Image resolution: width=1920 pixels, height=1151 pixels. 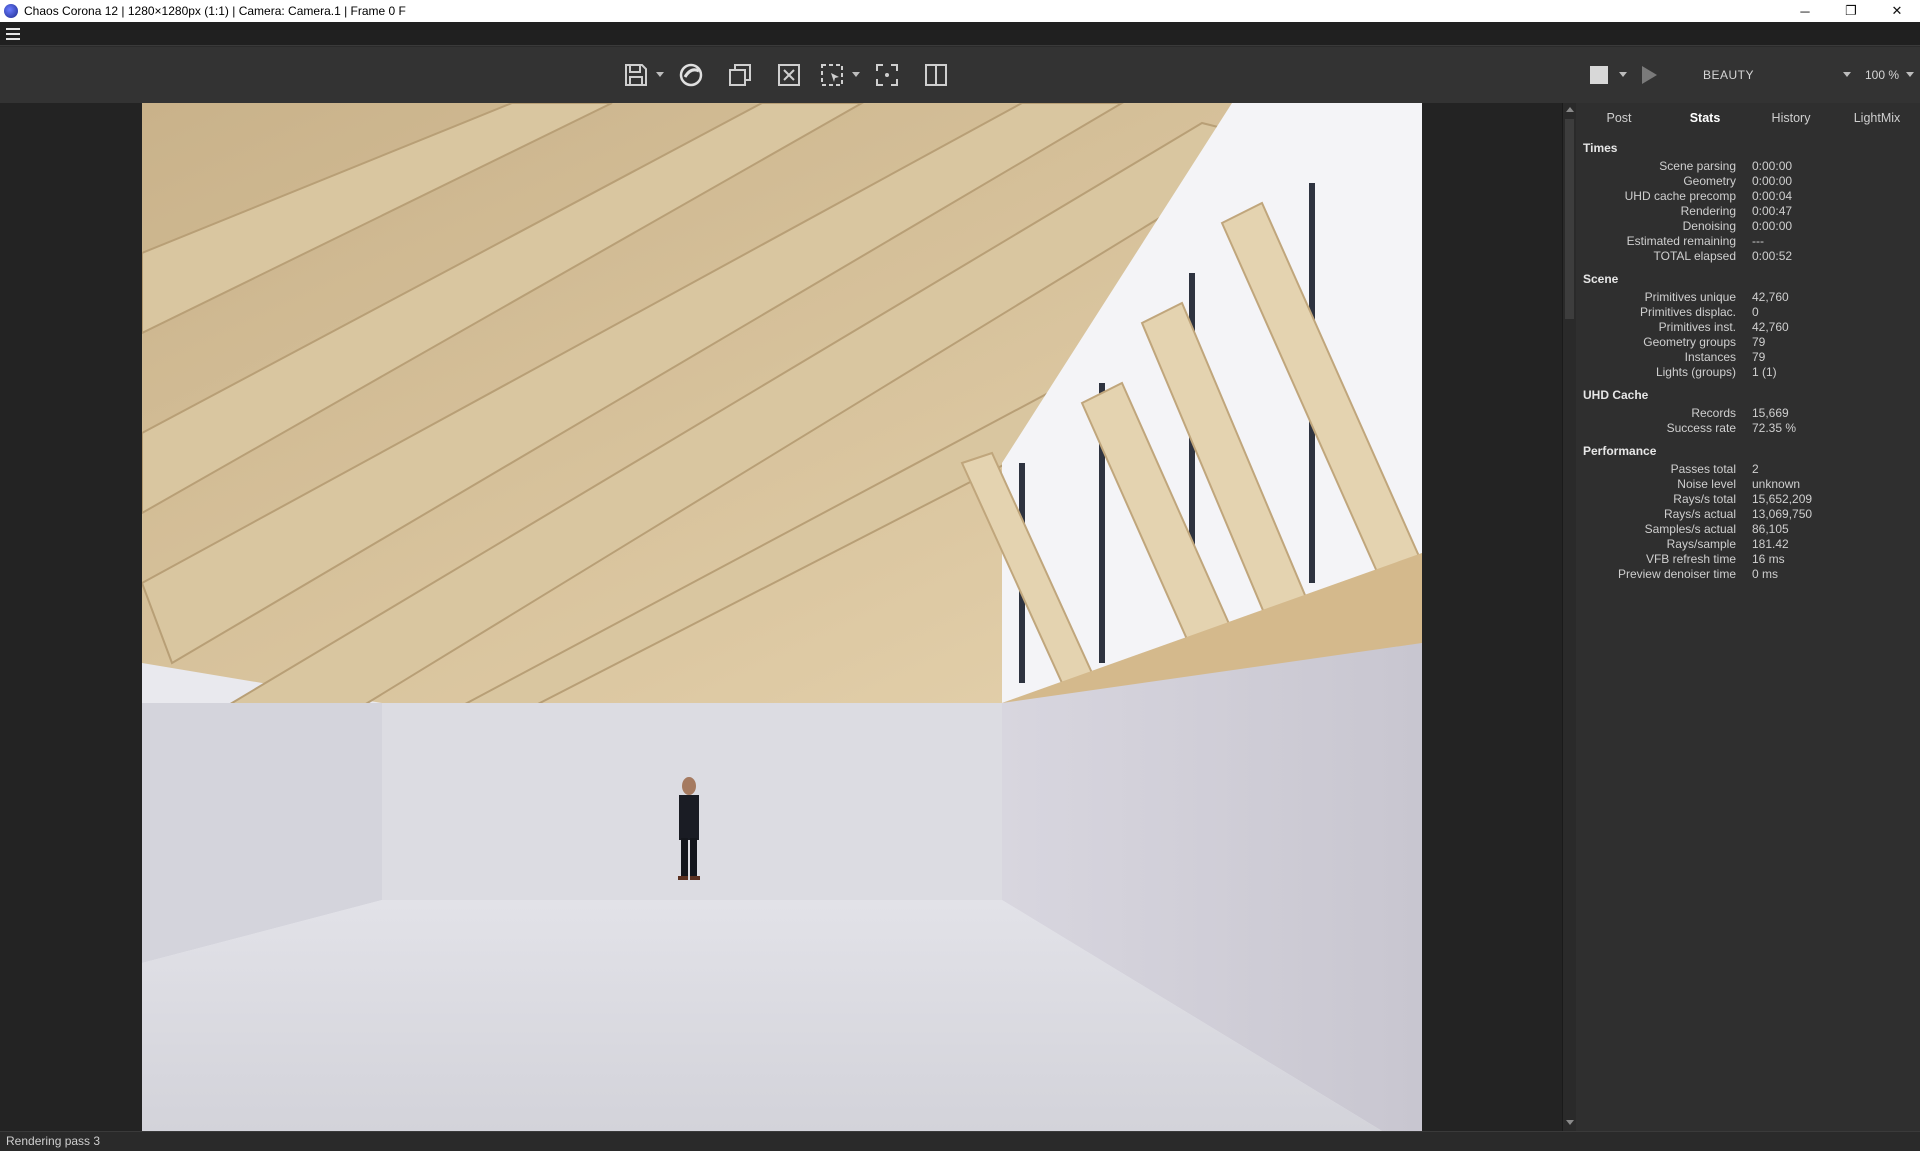 I want to click on stat-value: 0, so click(x=1755, y=312).